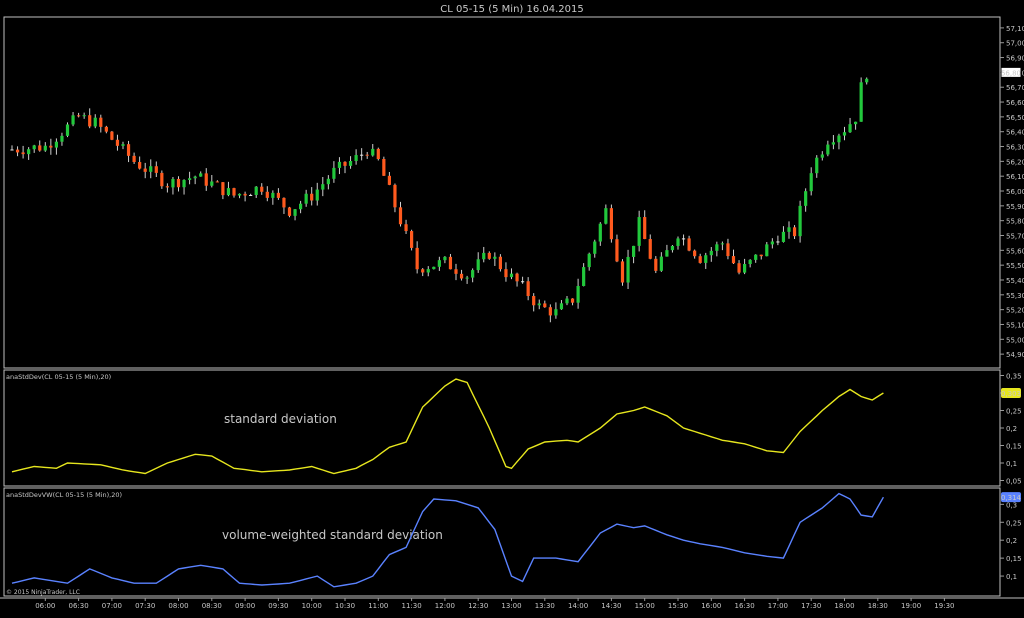 This screenshot has height=618, width=1024. What do you see at coordinates (1015, 88) in the screenshot?
I see `price-tick-label: 56,70` at bounding box center [1015, 88].